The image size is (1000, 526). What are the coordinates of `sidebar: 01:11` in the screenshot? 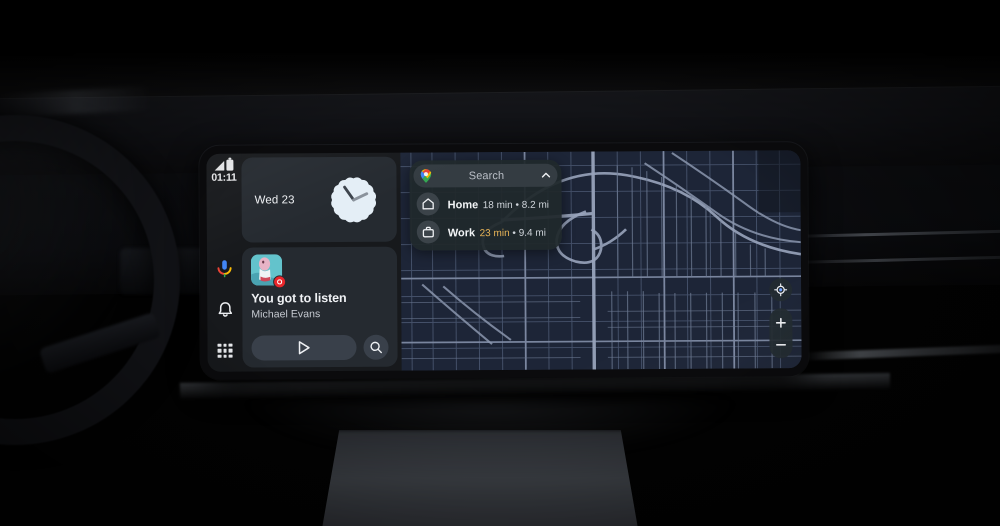 It's located at (224, 262).